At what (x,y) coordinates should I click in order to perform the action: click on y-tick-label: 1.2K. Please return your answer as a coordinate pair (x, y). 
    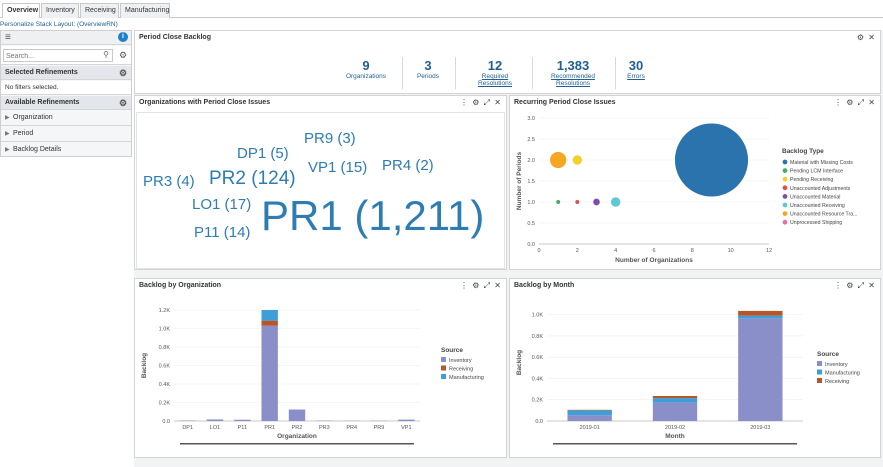
    Looking at the image, I should click on (165, 311).